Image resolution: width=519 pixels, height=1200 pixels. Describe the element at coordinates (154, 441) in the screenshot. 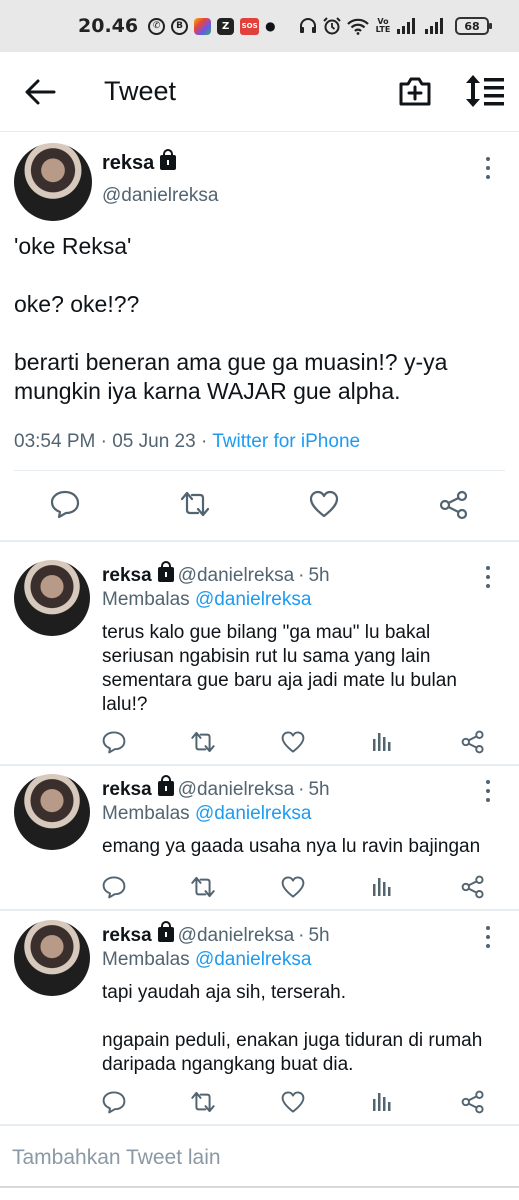

I see `tweet-date: 05 Jun 23` at that location.